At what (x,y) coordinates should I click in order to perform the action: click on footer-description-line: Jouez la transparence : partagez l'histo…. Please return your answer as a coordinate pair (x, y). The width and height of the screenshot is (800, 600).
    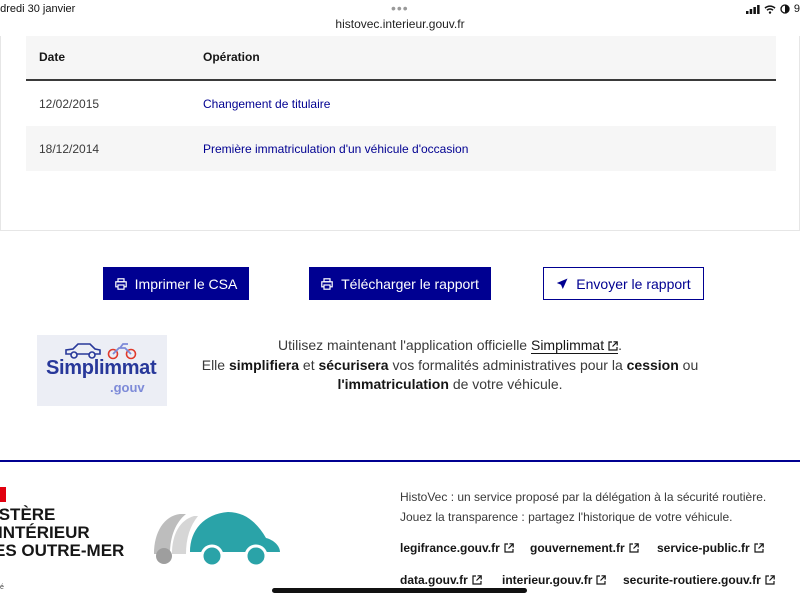
    Looking at the image, I should click on (566, 517).